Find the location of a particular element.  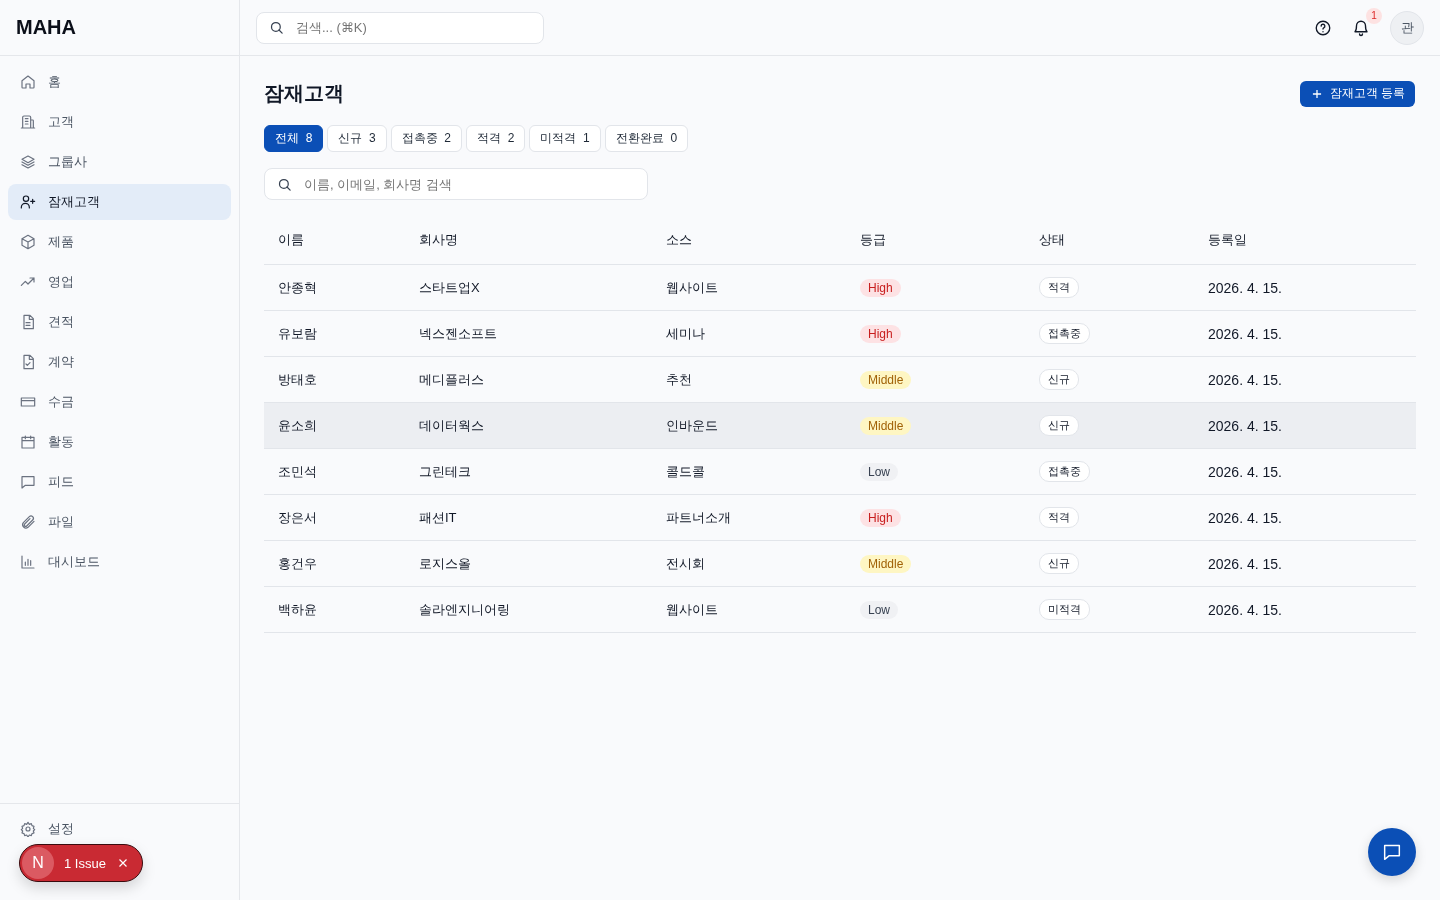

add-lead-button: 잠재고객 등록 is located at coordinates (1357, 93).